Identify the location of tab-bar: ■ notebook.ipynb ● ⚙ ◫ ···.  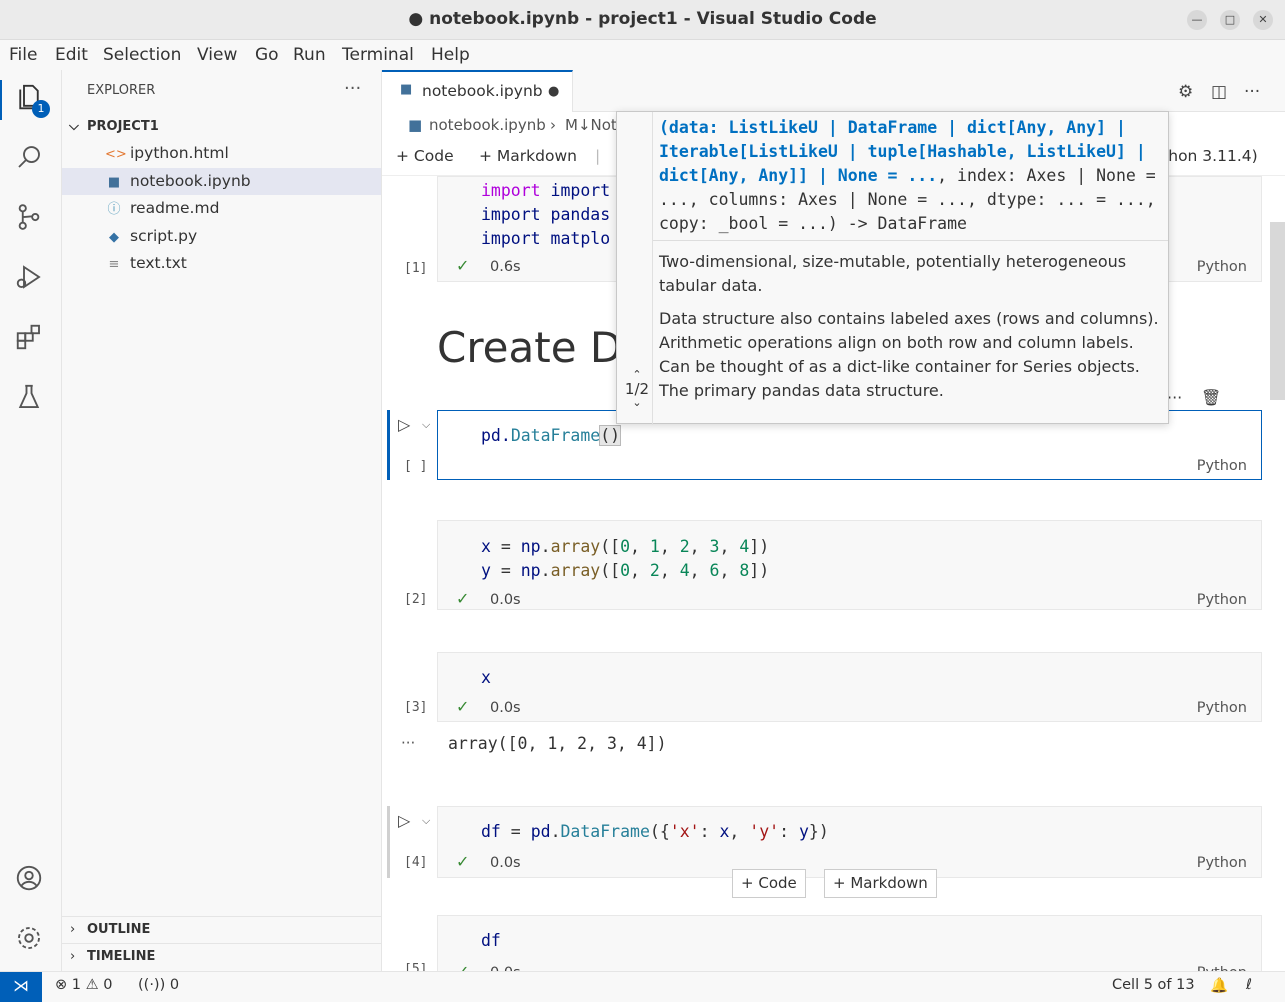
(833, 91).